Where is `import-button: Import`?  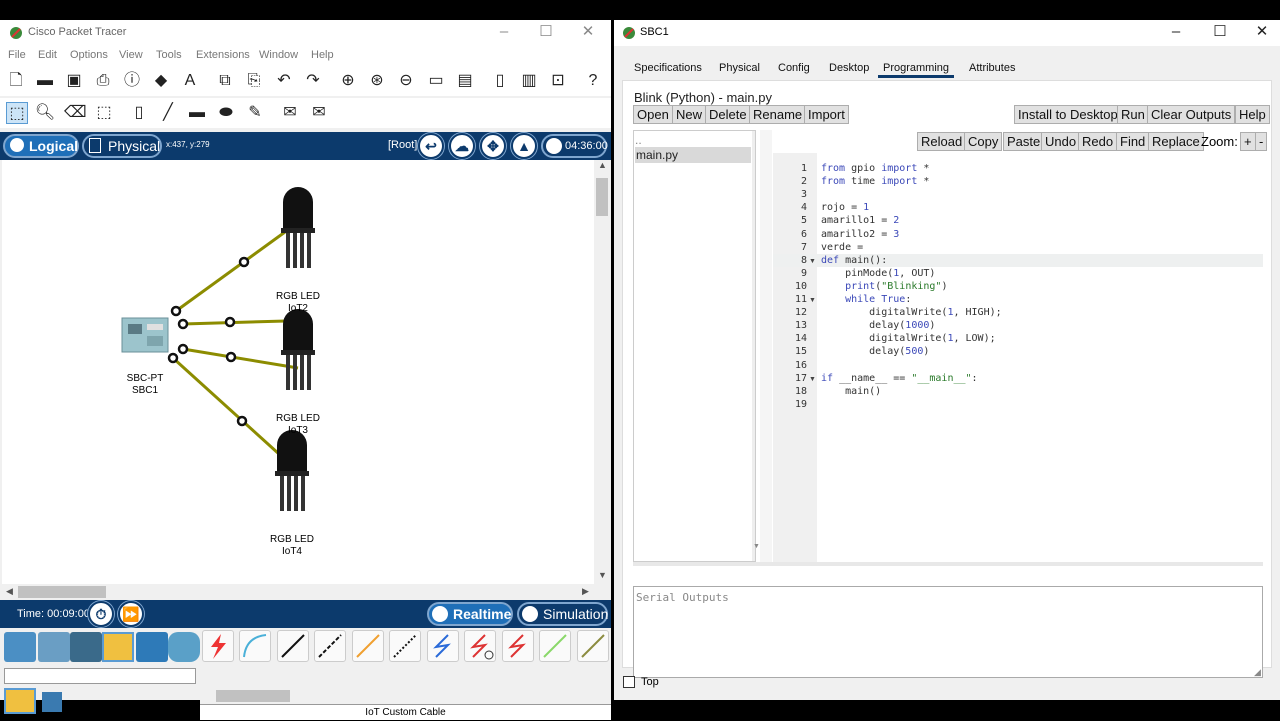 import-button: Import is located at coordinates (826, 114).